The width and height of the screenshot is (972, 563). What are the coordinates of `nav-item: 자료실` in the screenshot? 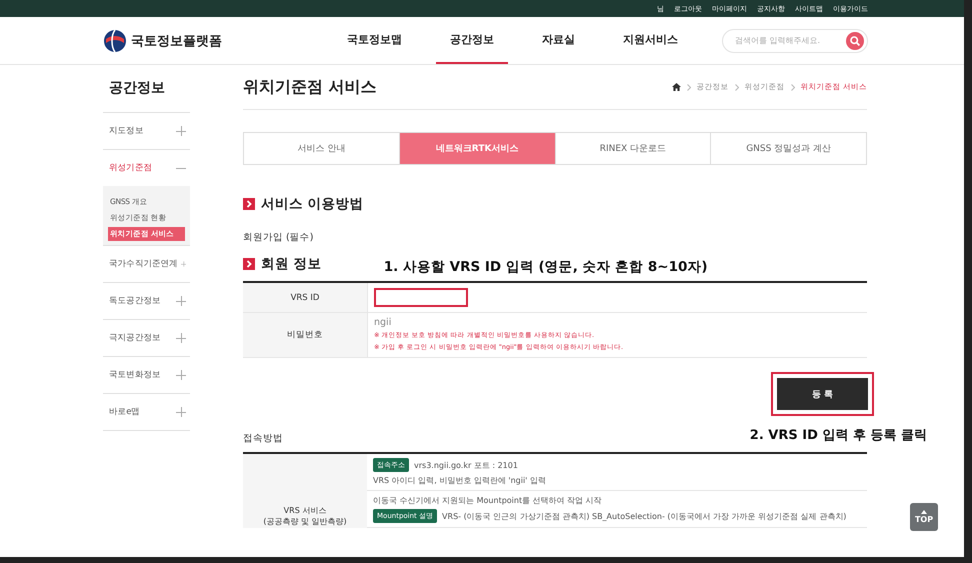 It's located at (558, 40).